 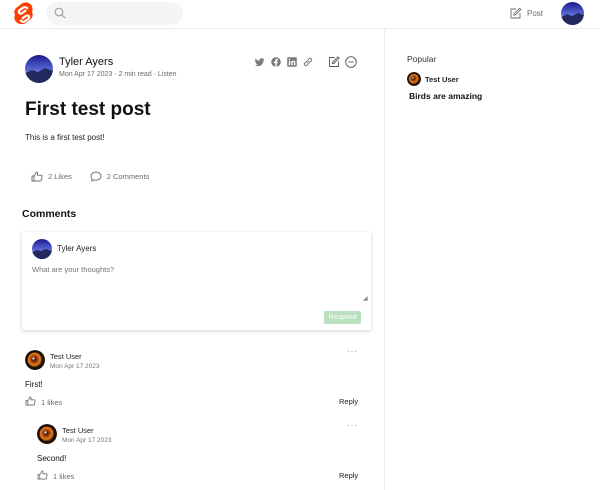 I want to click on search-box, so click(x=114, y=13).